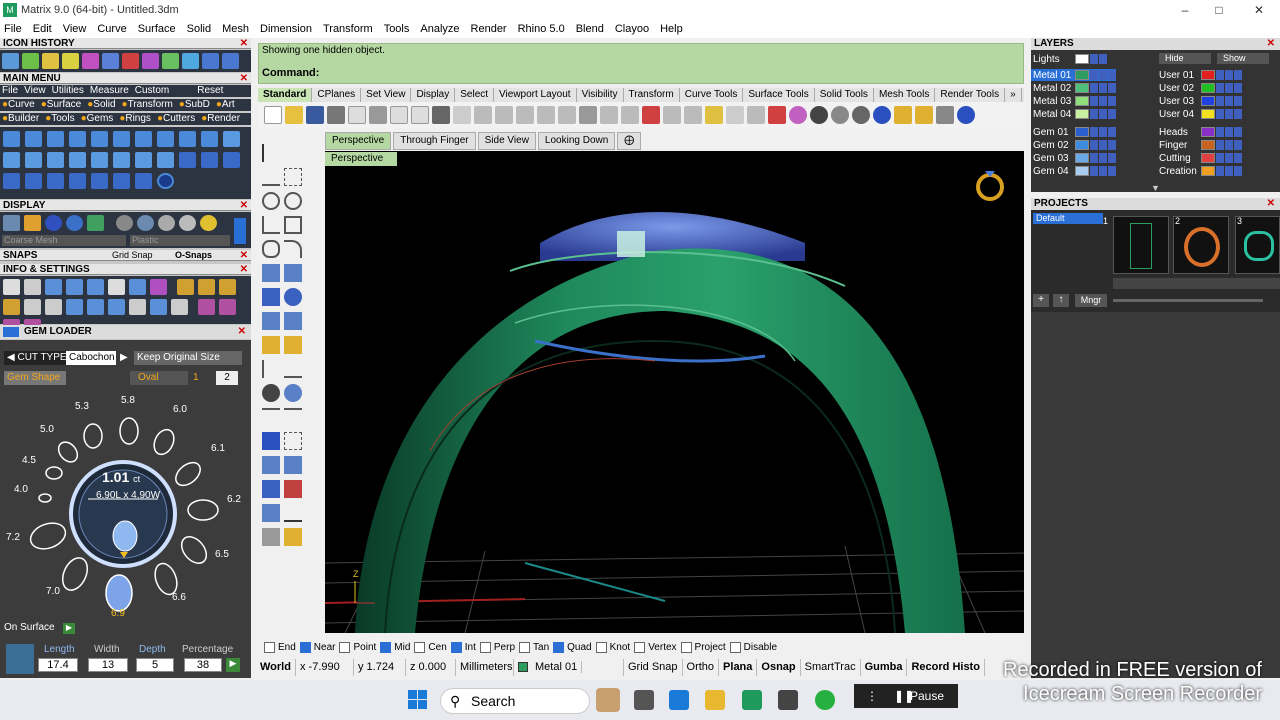  Describe the element at coordinates (1196, 283) in the screenshot. I see `thumbnail-actions` at that location.